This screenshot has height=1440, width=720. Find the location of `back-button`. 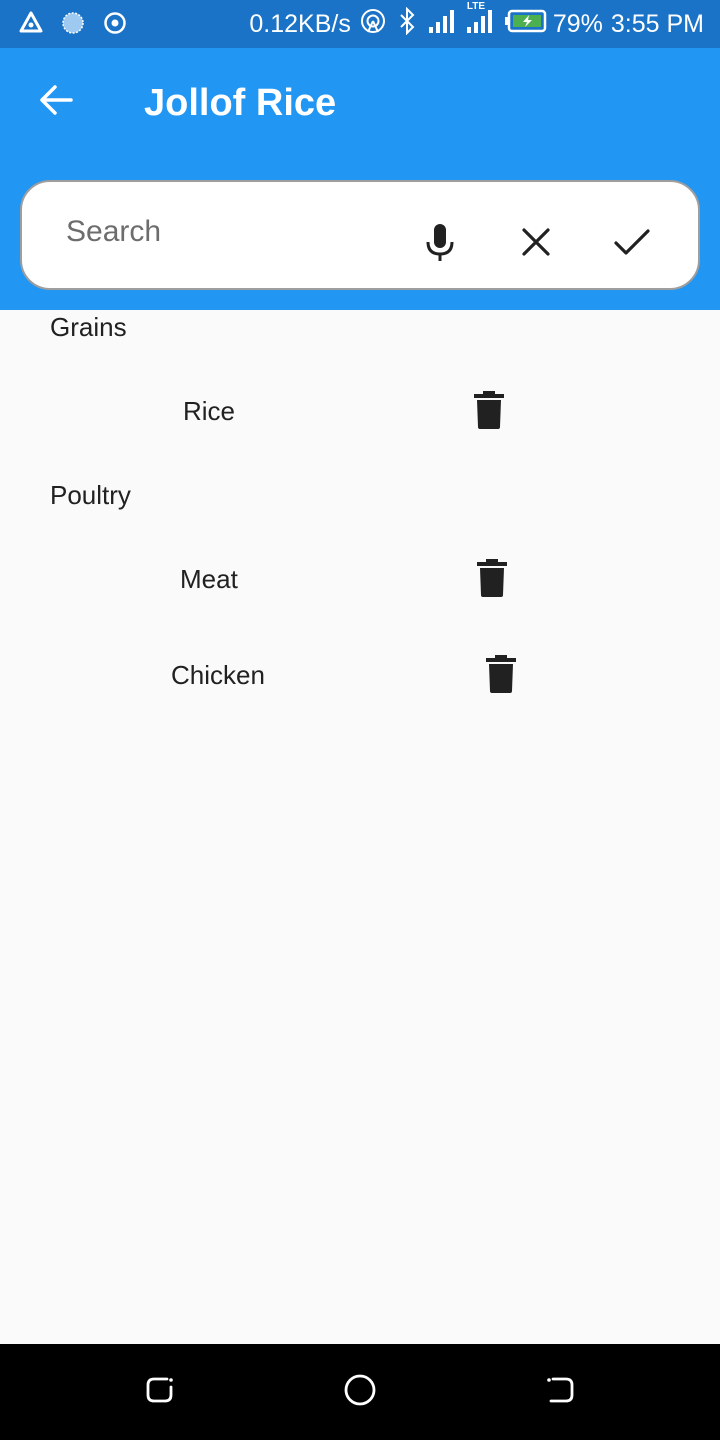

back-button is located at coordinates (56, 102).